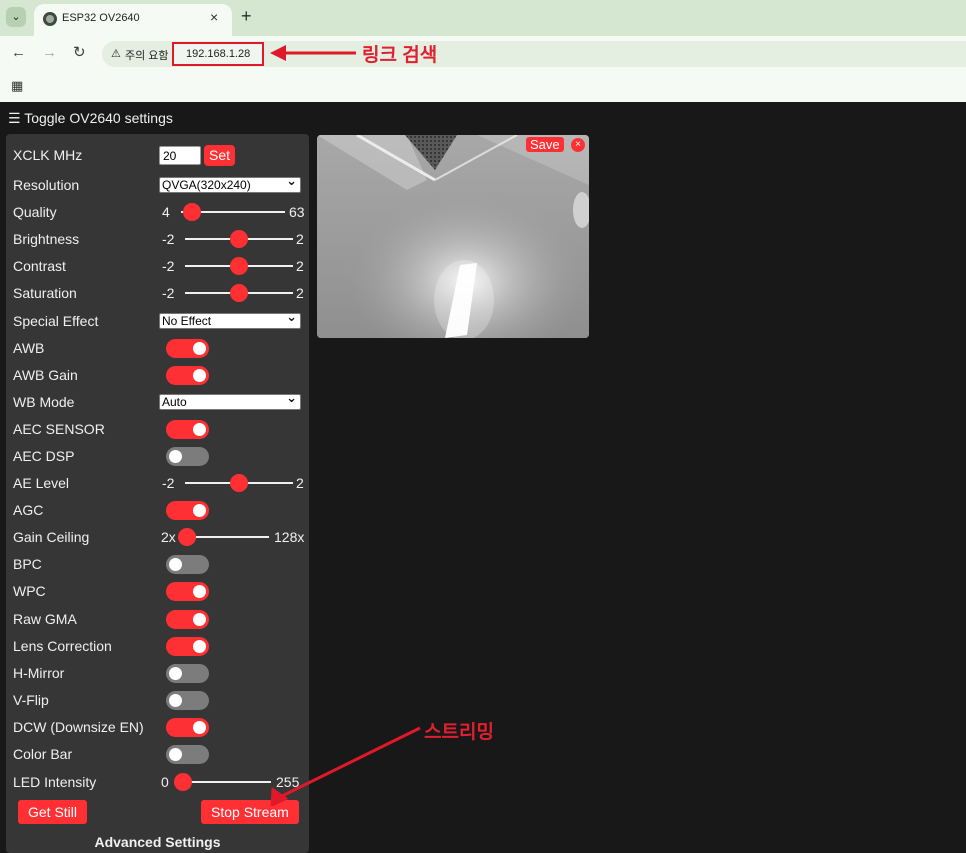 This screenshot has width=966, height=853. Describe the element at coordinates (159, 673) in the screenshot. I see `h-mirror-row: H-Mirror` at that location.